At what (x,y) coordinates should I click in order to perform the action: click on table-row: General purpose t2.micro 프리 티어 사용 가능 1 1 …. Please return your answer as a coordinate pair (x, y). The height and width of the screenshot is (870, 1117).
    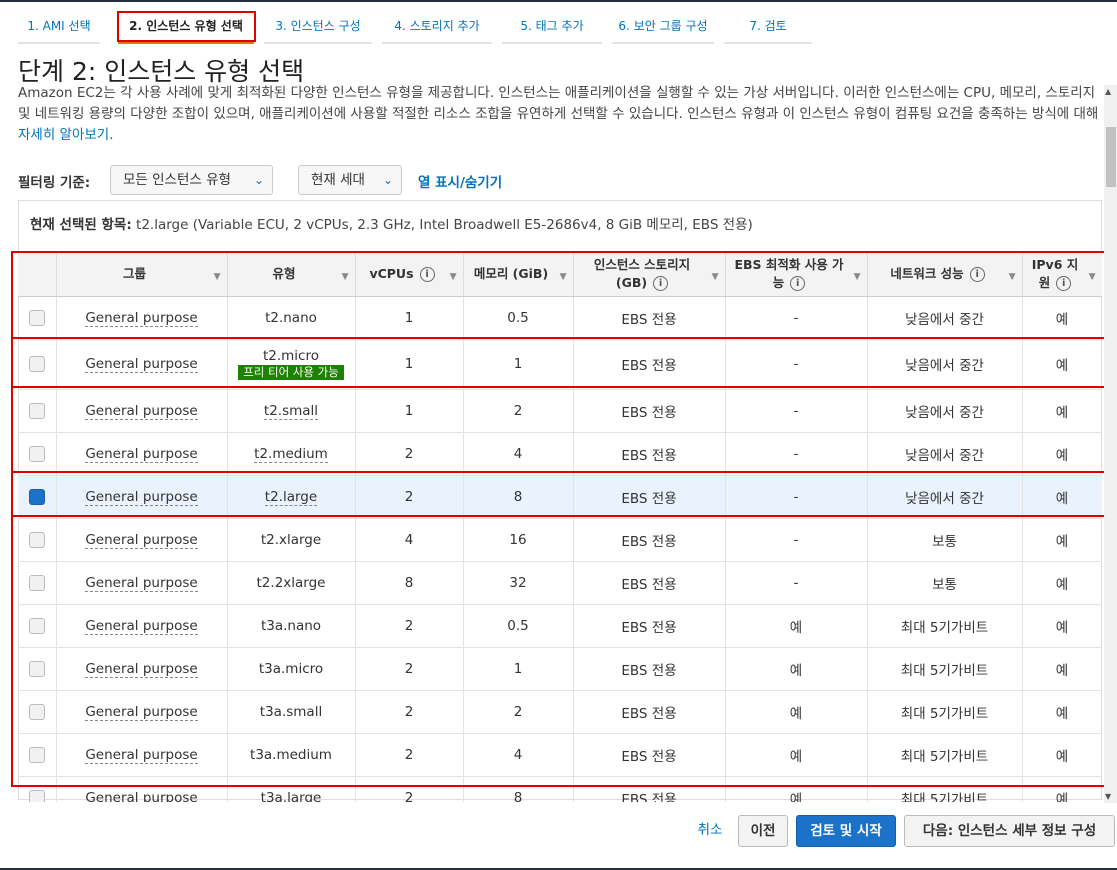
    Looking at the image, I should click on (560, 364).